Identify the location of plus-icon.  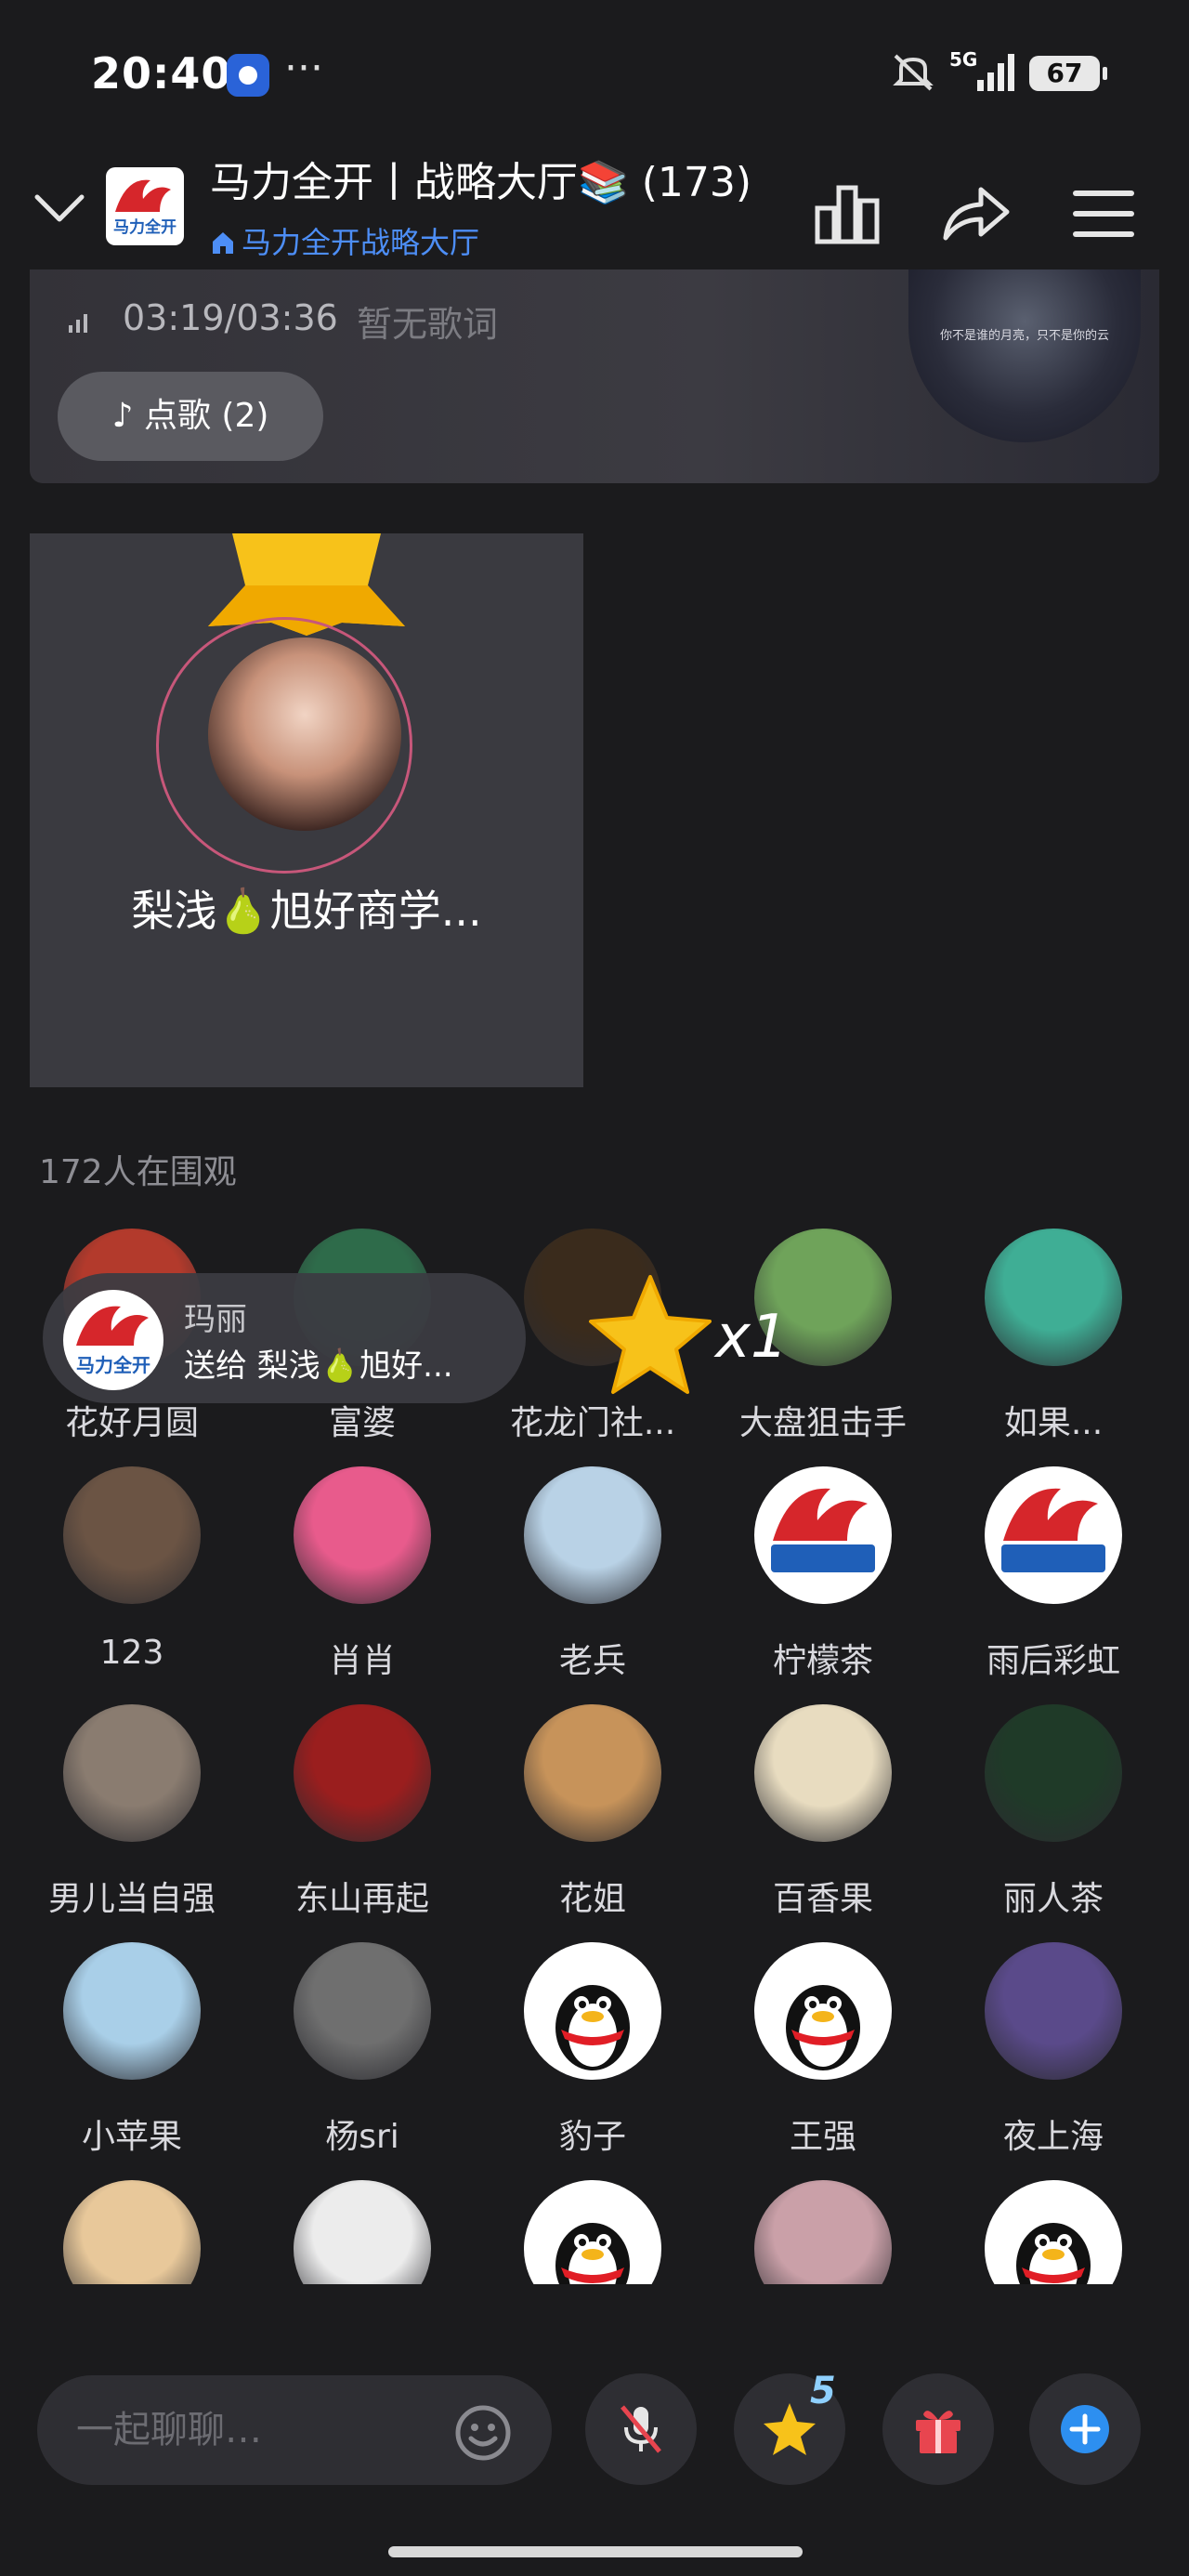
(1085, 2429).